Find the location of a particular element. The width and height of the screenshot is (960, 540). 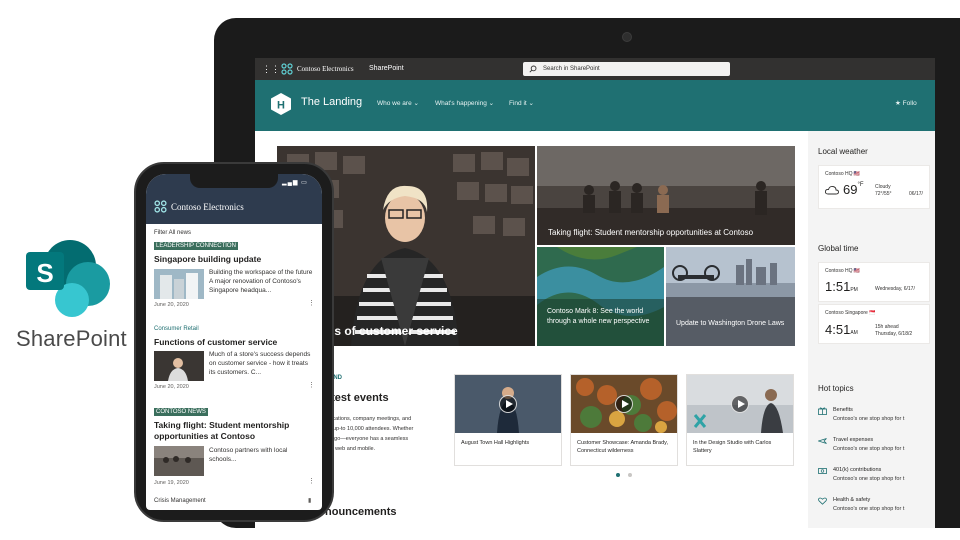

time-title: Global time is located at coordinates (838, 248).